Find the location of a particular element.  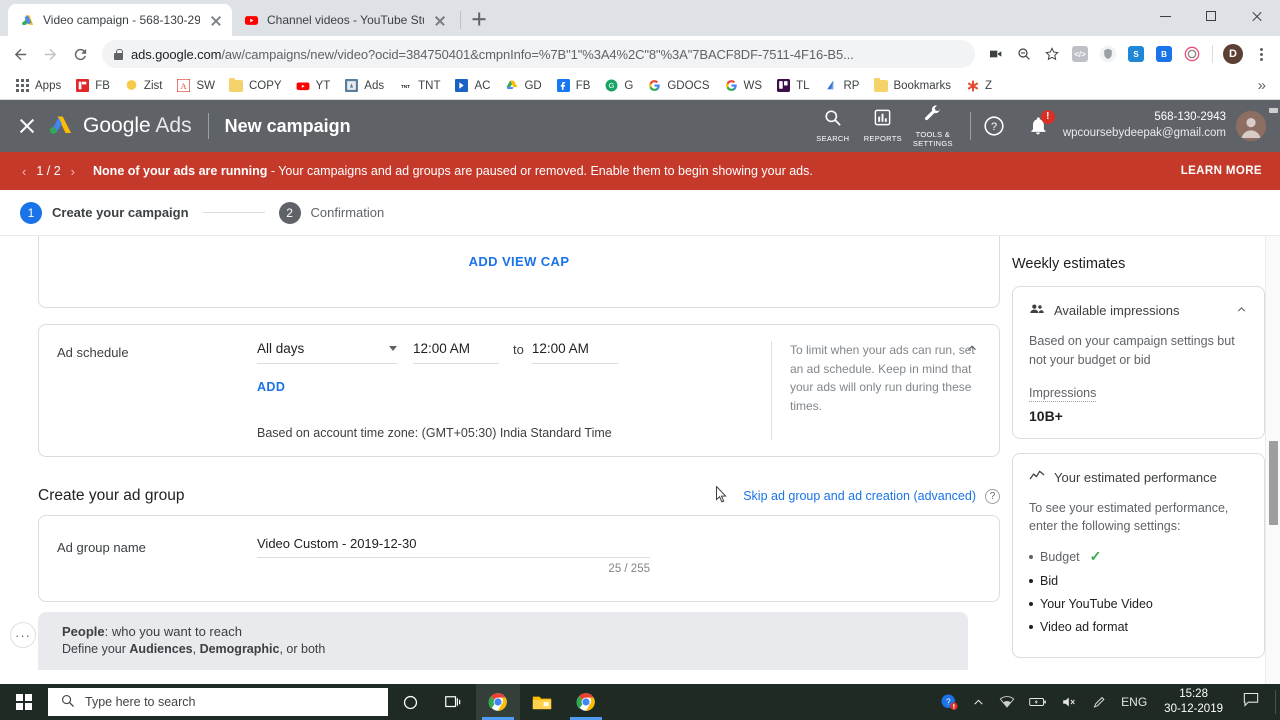

close-window-button is located at coordinates (1257, 16).